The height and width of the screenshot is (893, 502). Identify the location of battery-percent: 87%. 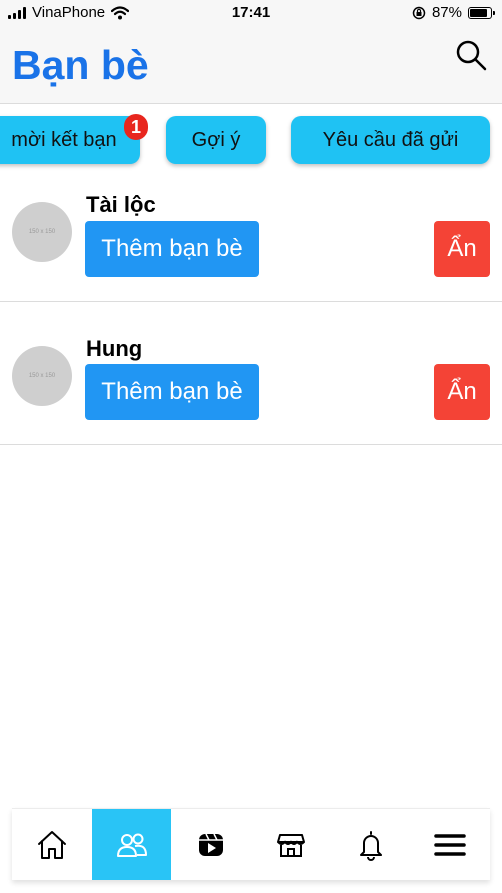
(446, 12).